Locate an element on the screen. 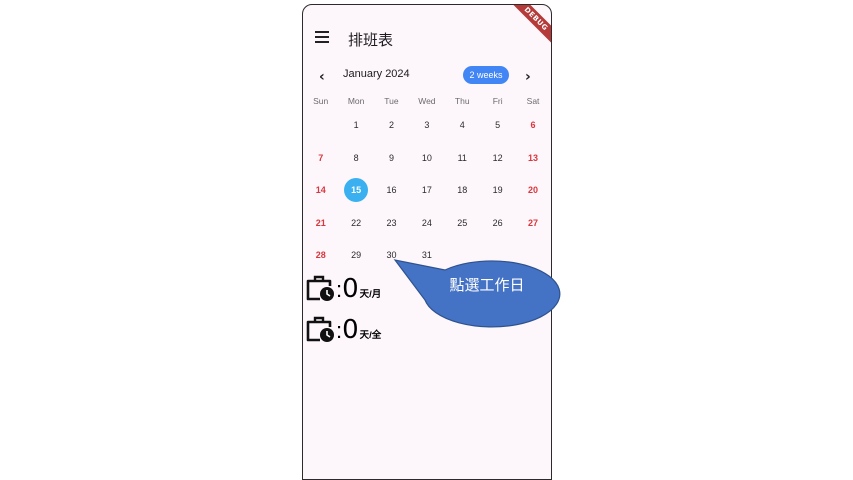 The image size is (853, 480). calendar-day: 23 is located at coordinates (391, 223).